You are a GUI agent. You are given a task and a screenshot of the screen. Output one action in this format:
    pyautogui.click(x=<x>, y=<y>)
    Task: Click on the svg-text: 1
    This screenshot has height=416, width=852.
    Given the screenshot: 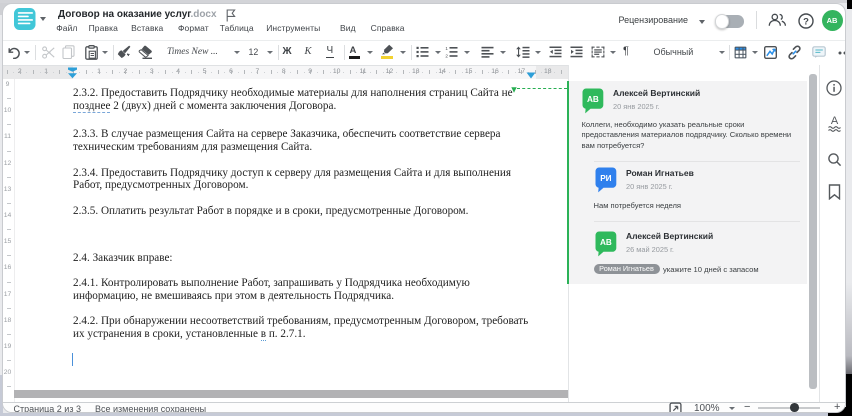 What is the action you would take?
    pyautogui.click(x=446, y=48)
    